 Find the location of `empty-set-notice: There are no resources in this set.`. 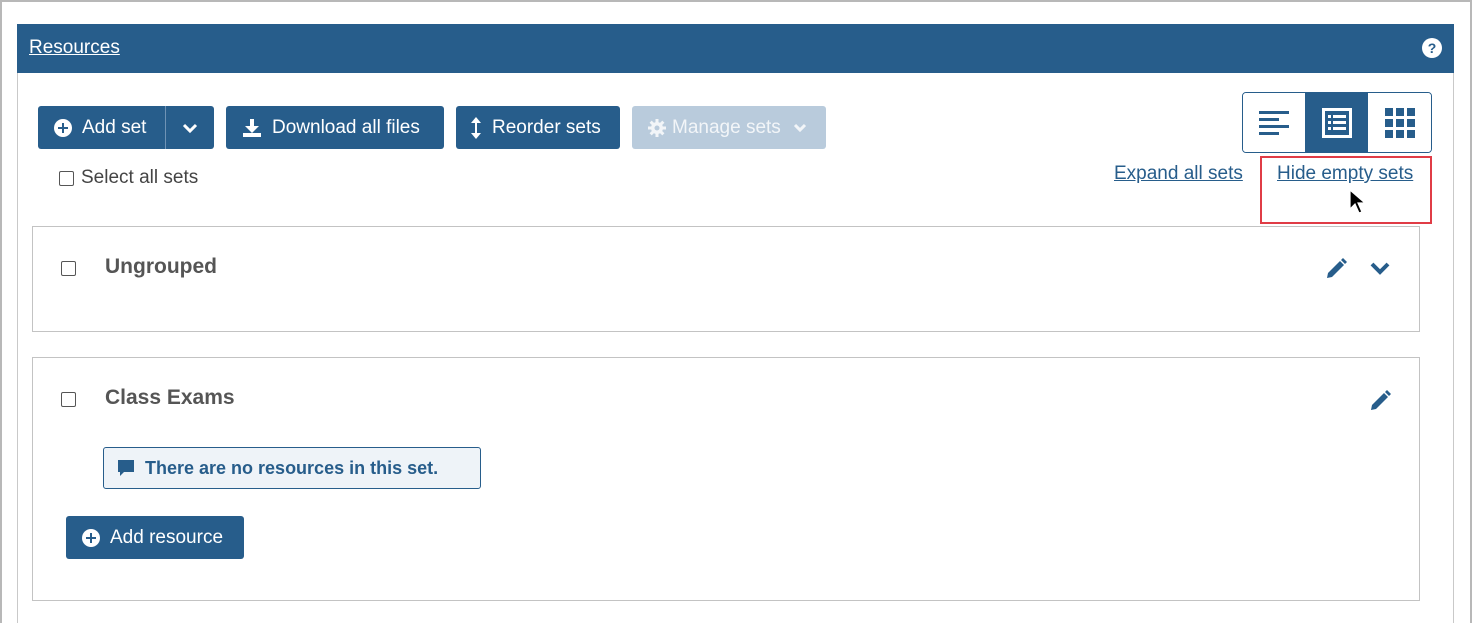

empty-set-notice: There are no resources in this set. is located at coordinates (292, 468).